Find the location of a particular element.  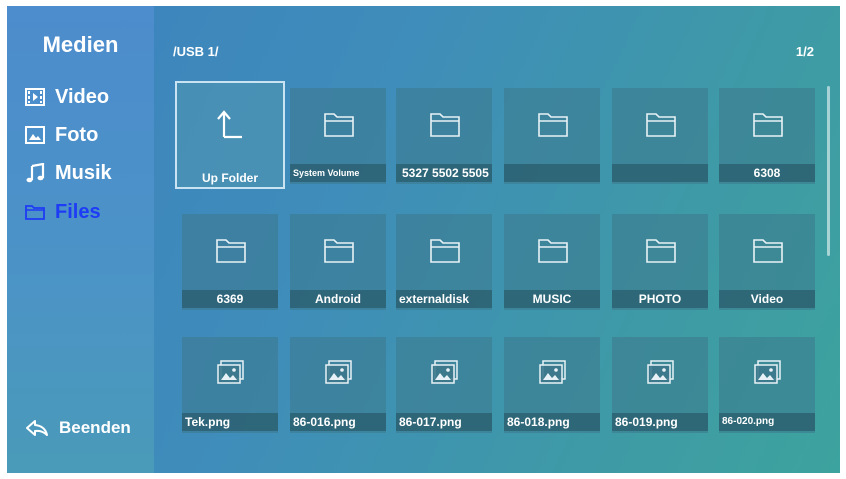

sidebar-item-music: Musik is located at coordinates (68, 173).